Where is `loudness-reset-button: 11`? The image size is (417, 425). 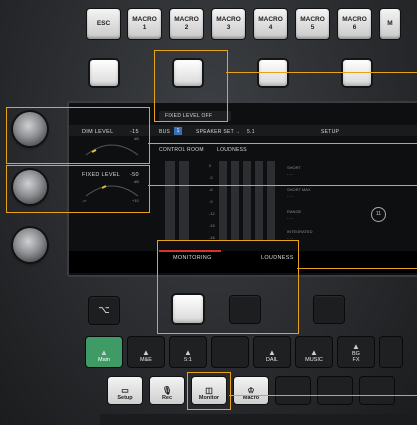 loudness-reset-button: 11 is located at coordinates (378, 214).